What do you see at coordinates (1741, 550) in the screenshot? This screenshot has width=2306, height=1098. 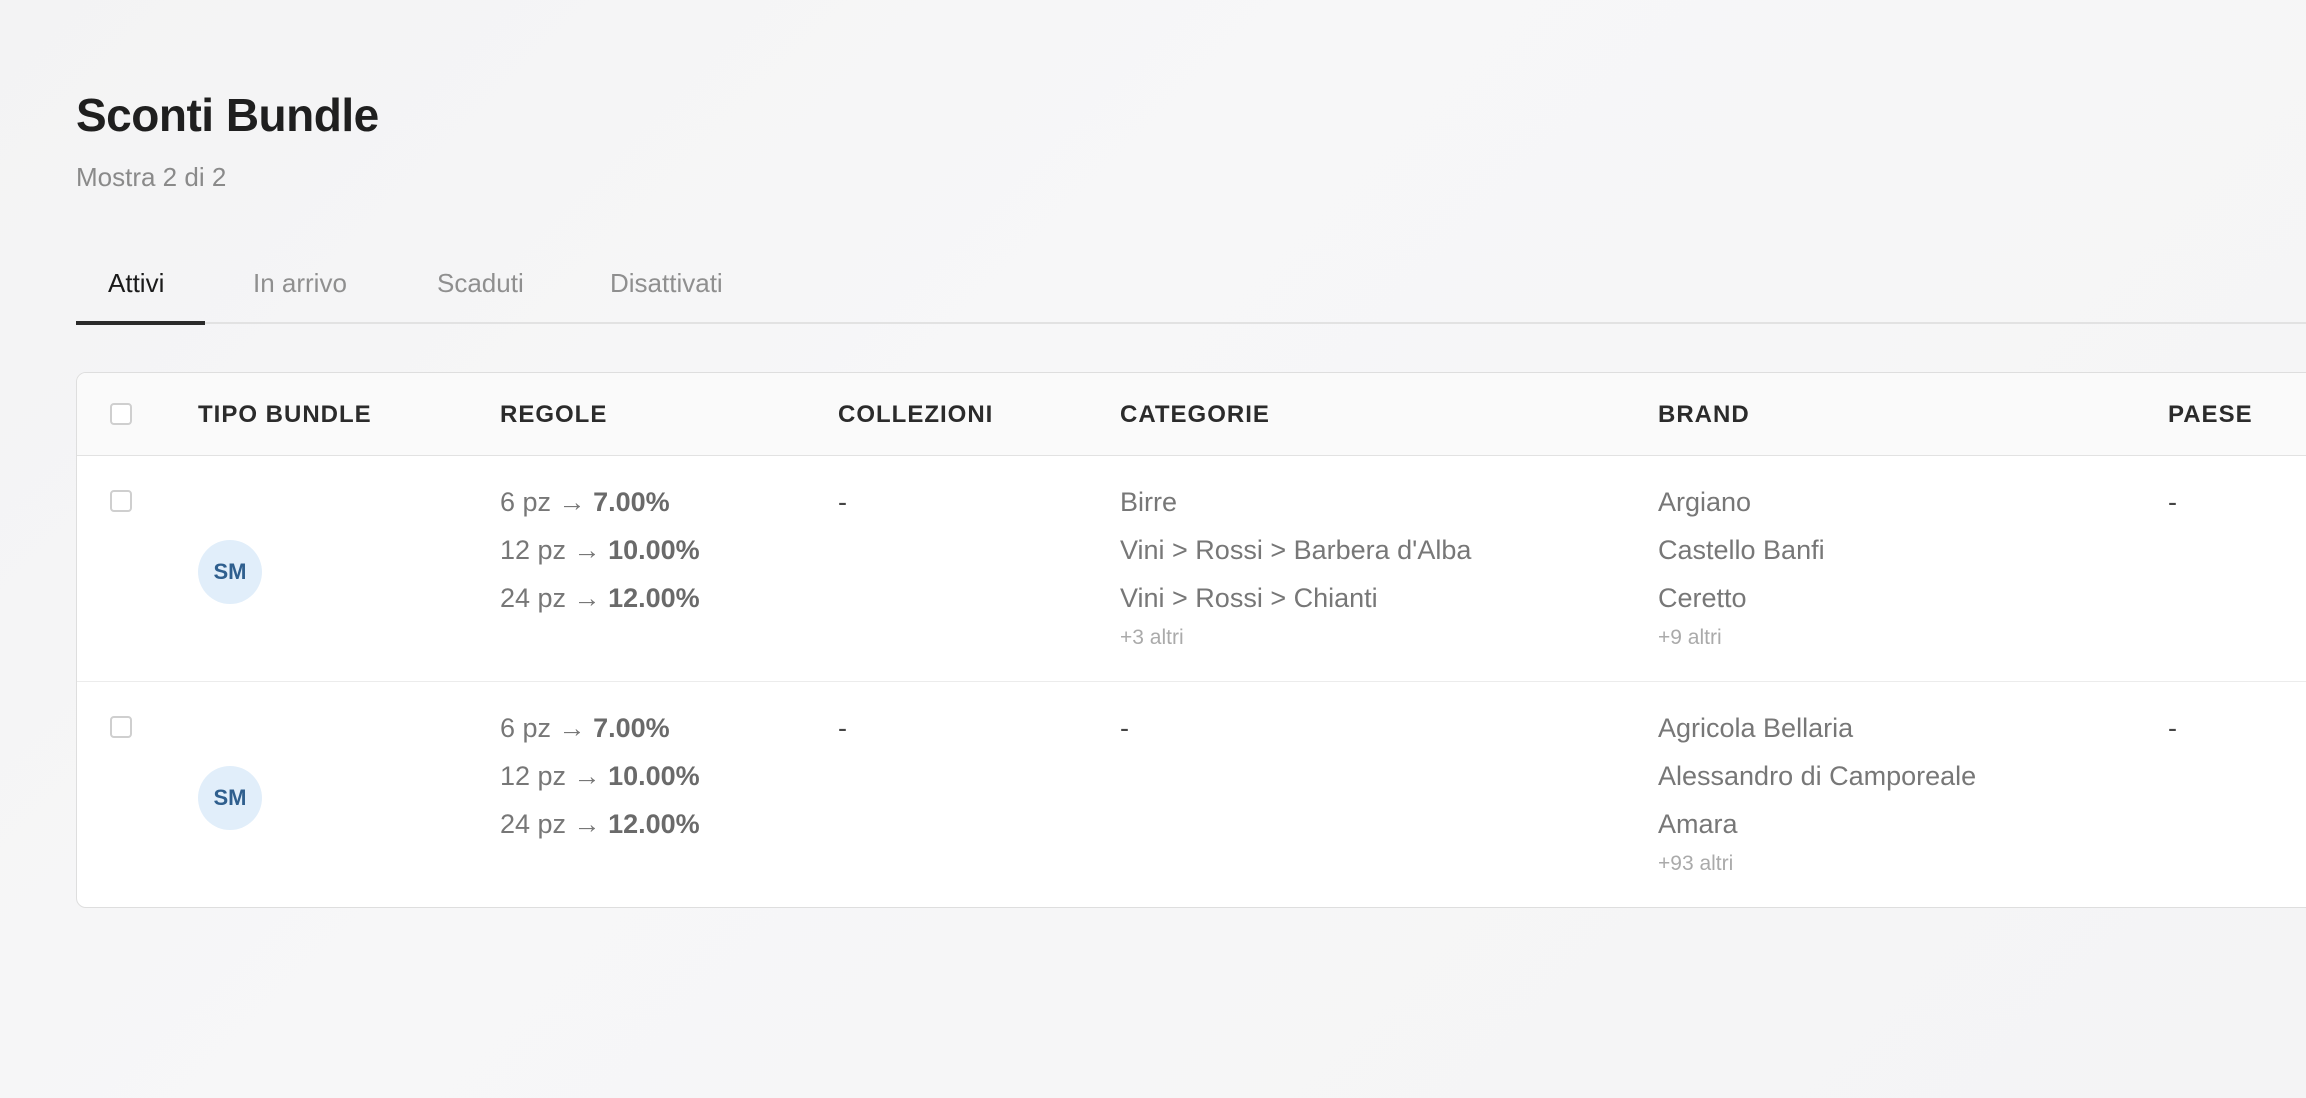 I see `brand-item: Castello Banfi` at bounding box center [1741, 550].